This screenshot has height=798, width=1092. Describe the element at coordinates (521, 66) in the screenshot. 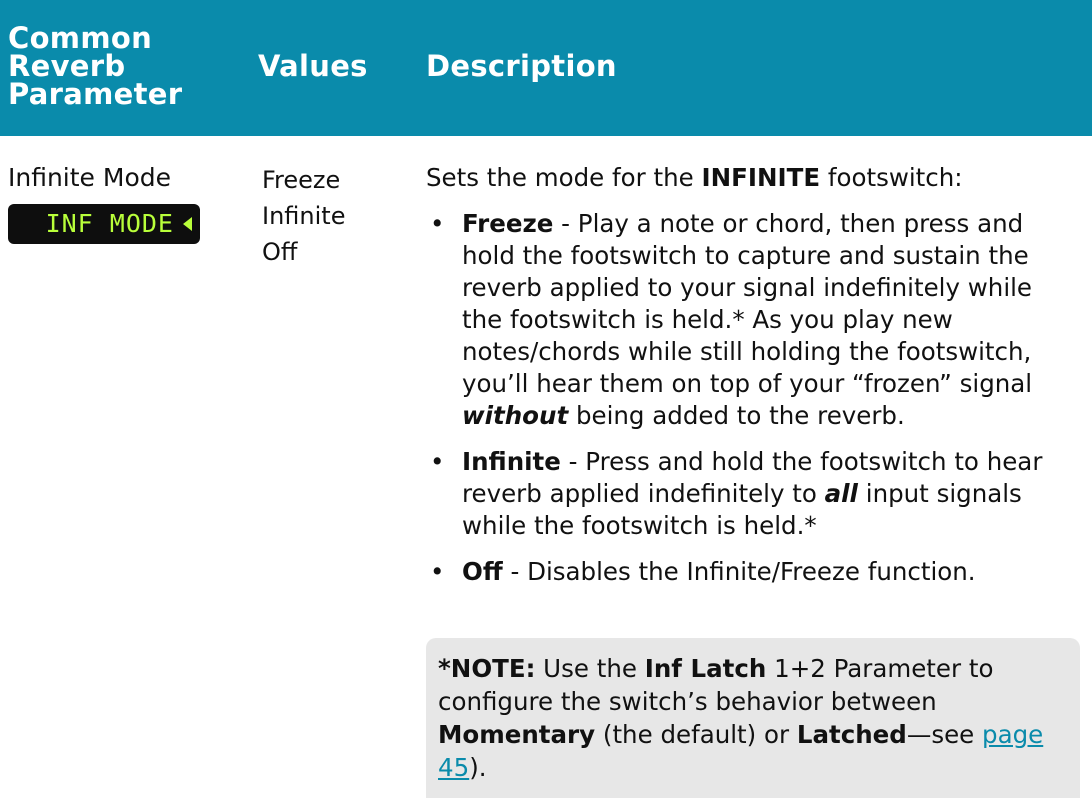

I see `header-description: Description` at that location.